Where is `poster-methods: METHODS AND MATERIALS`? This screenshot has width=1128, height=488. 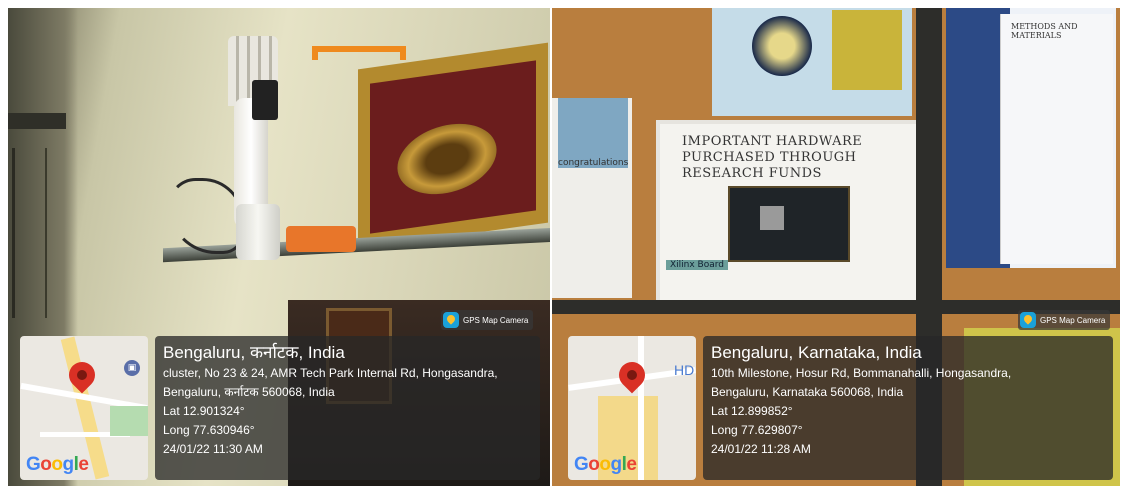
poster-methods: METHODS AND MATERIALS is located at coordinates (1031, 138).